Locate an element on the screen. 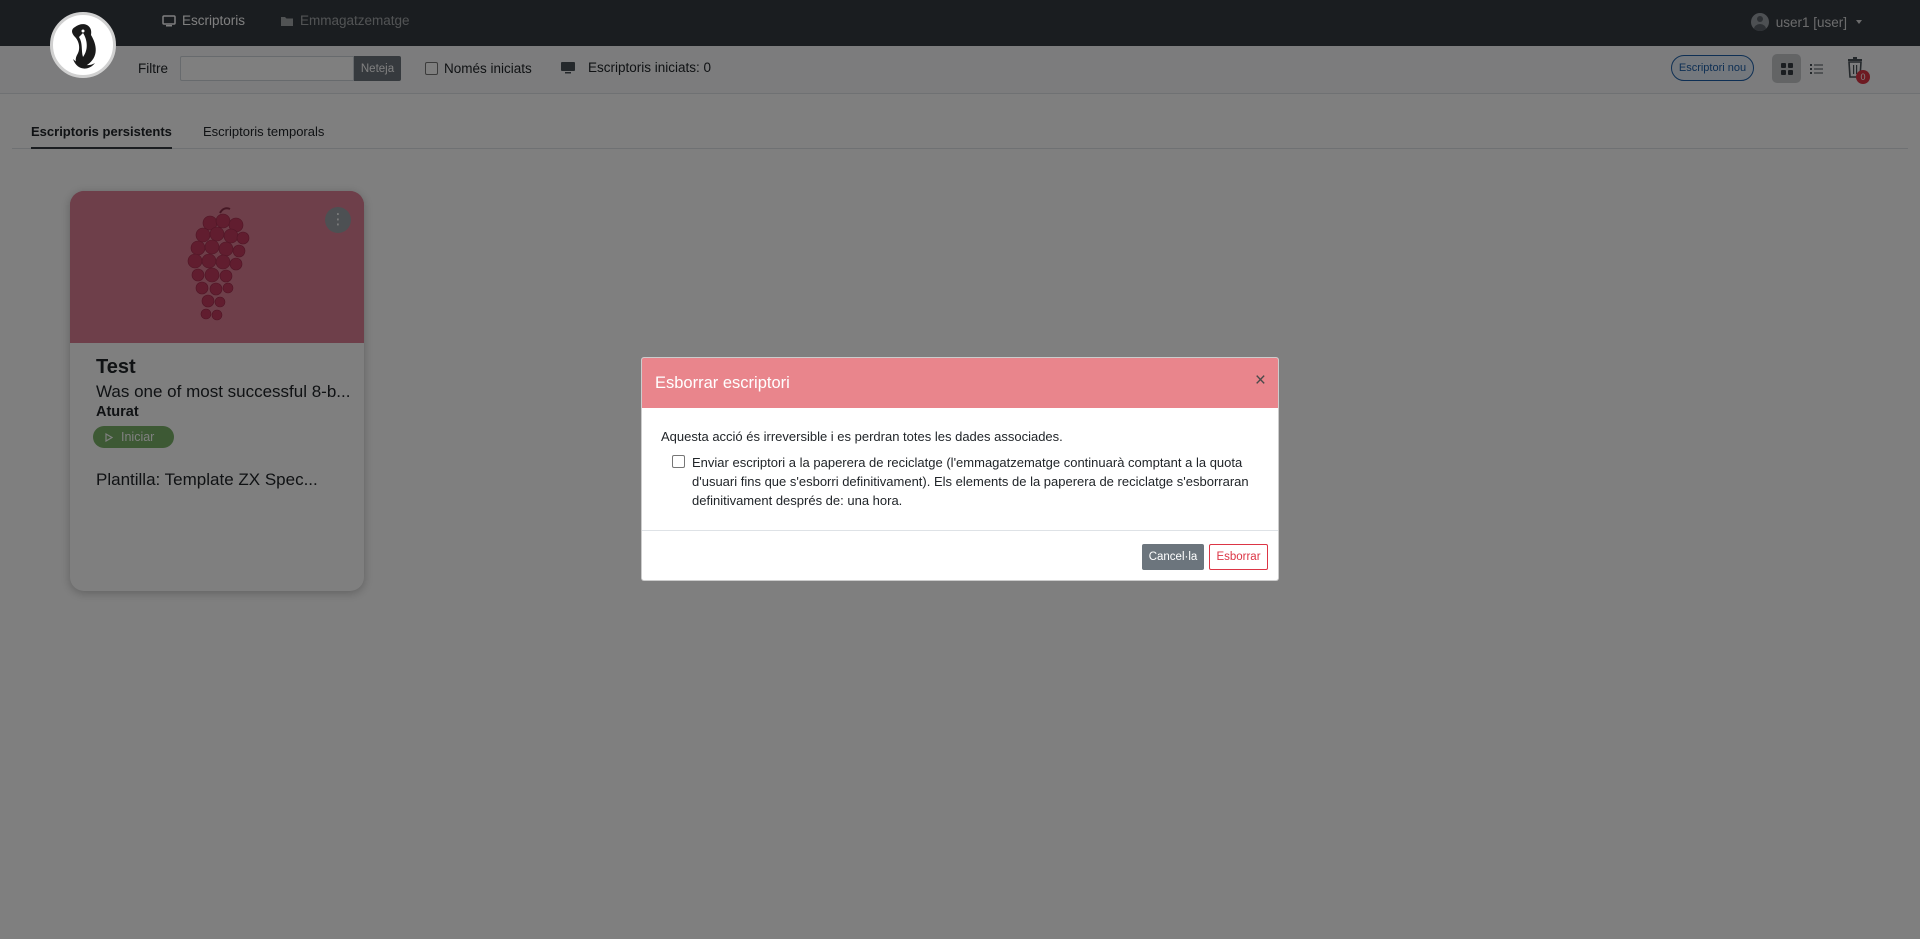 The width and height of the screenshot is (1920, 939). recycle-bin-checkbox is located at coordinates (678, 461).